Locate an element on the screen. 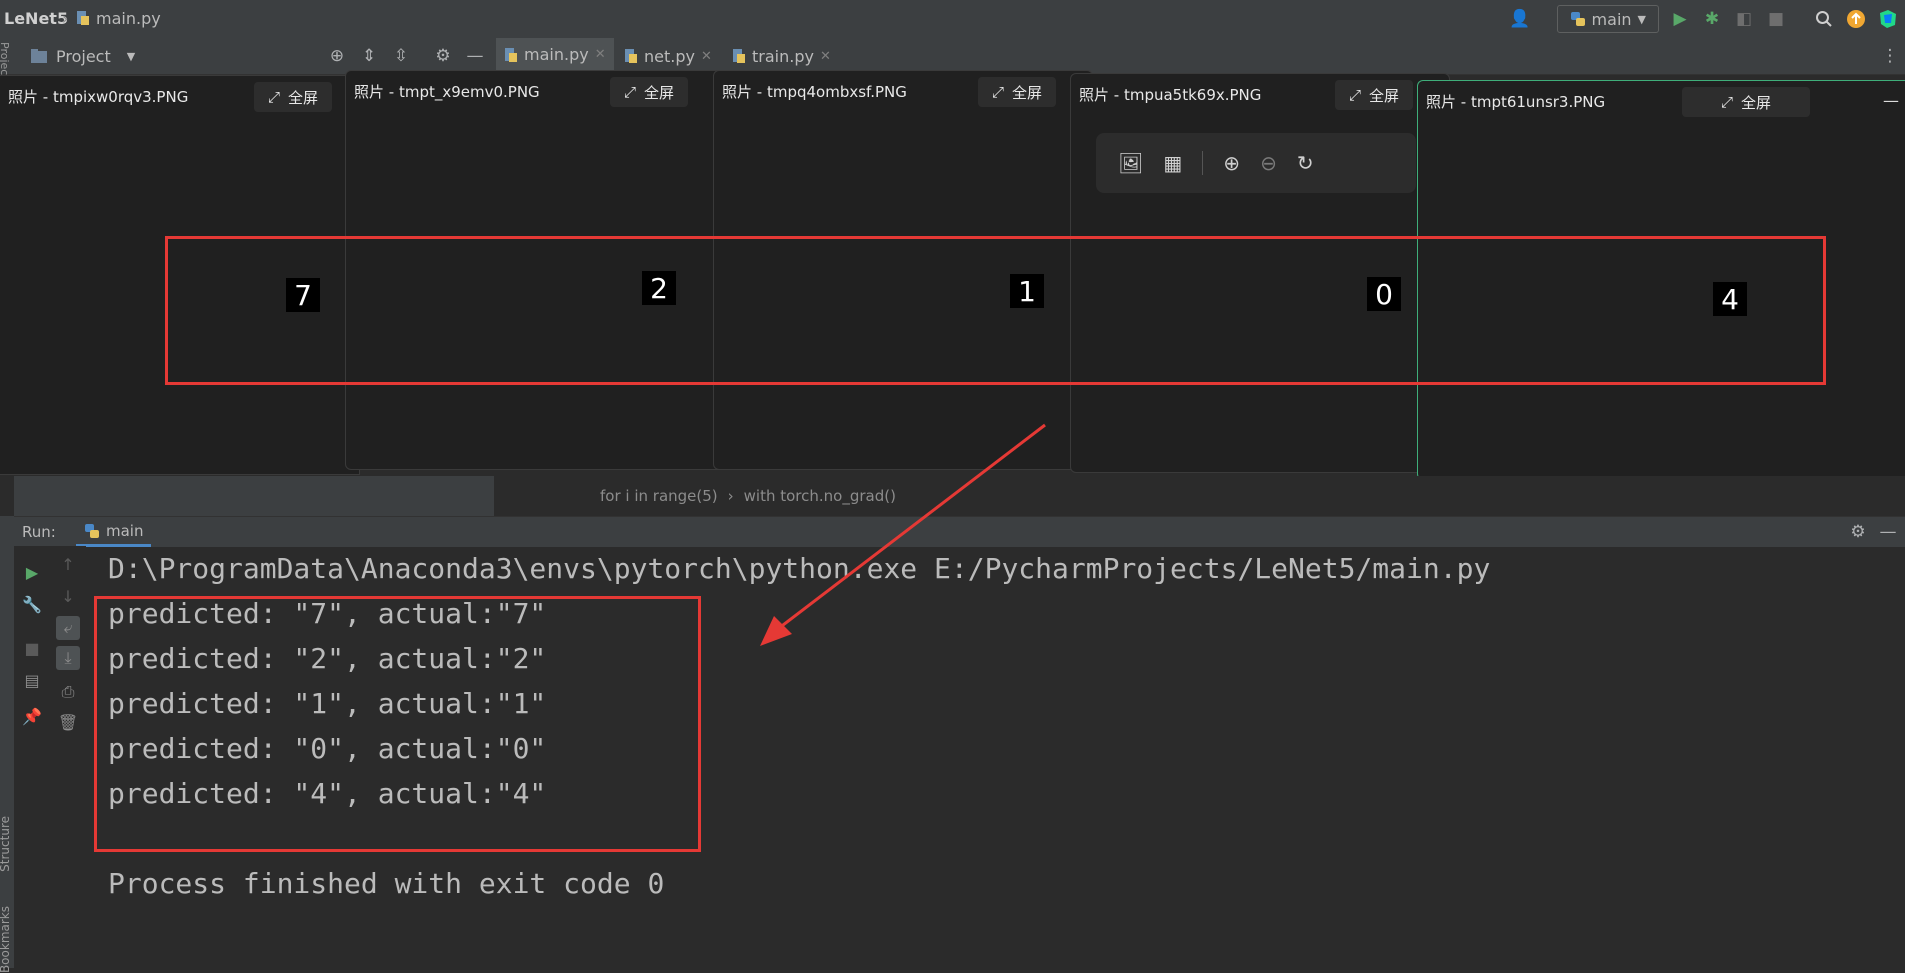 This screenshot has width=1905, height=973. tab-train-py: train.py ✕ is located at coordinates (781, 56).